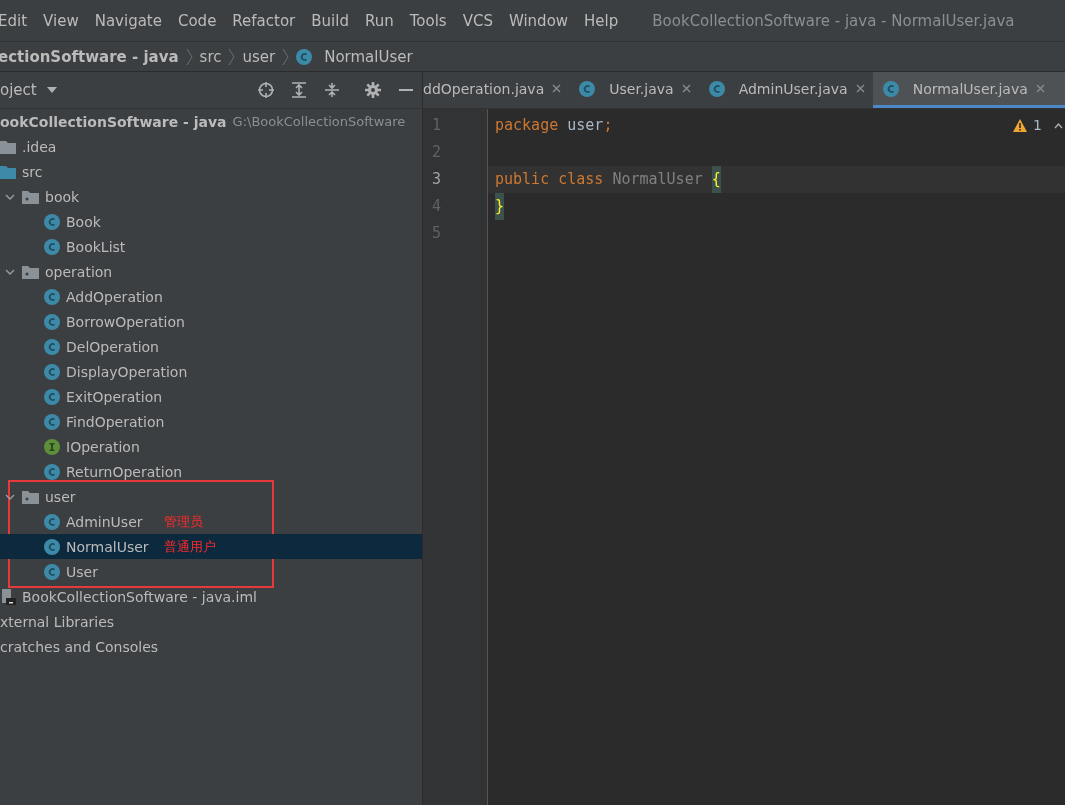 The height and width of the screenshot is (805, 1065). I want to click on menu-item: View, so click(61, 20).